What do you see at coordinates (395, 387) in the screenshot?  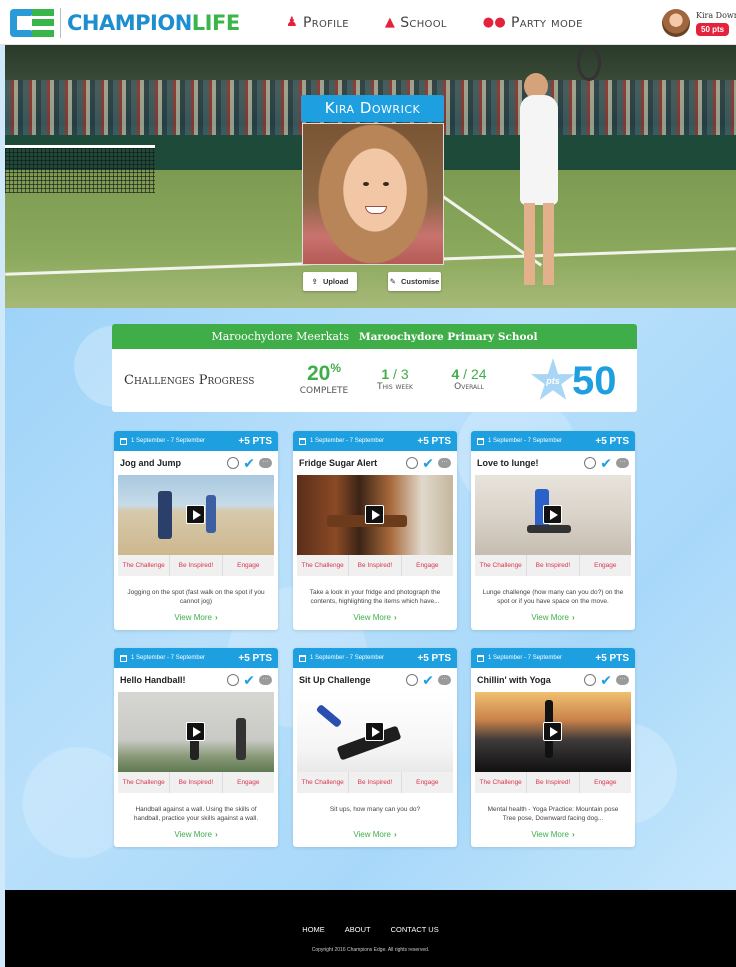 I see `week-label: This week` at bounding box center [395, 387].